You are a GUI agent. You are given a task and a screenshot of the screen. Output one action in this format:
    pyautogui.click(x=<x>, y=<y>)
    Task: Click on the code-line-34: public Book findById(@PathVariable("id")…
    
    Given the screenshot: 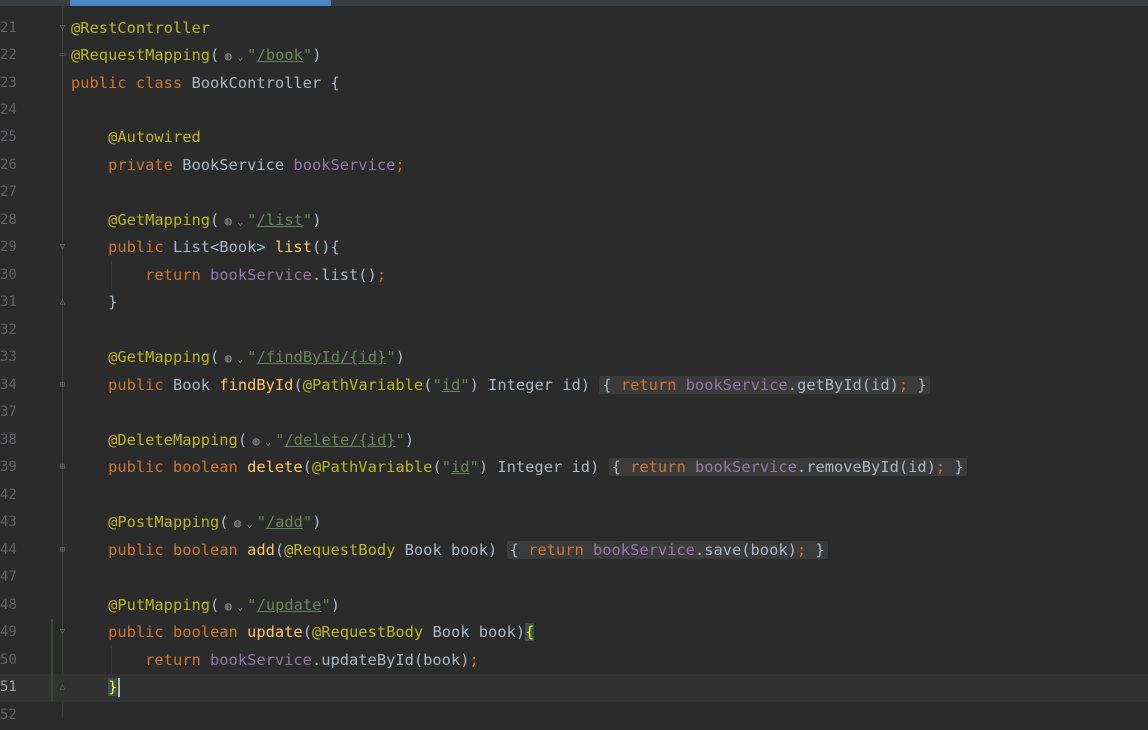 What is the action you would take?
    pyautogui.click(x=500, y=386)
    